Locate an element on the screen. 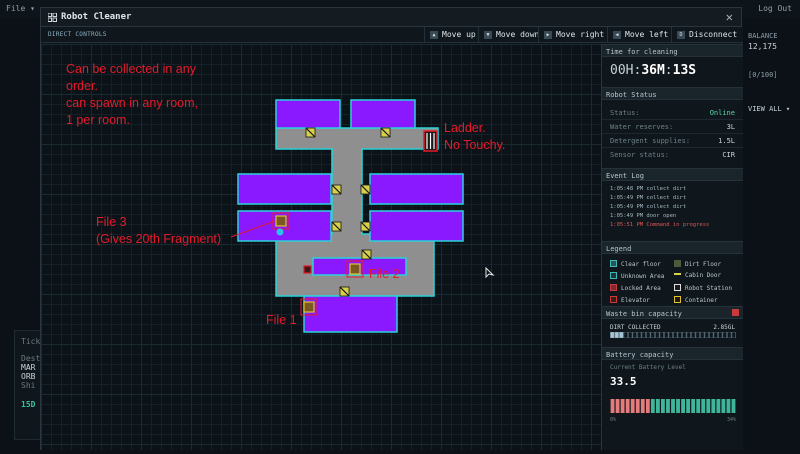 The image size is (800, 454). legend-item: Locked Area is located at coordinates (645, 289).